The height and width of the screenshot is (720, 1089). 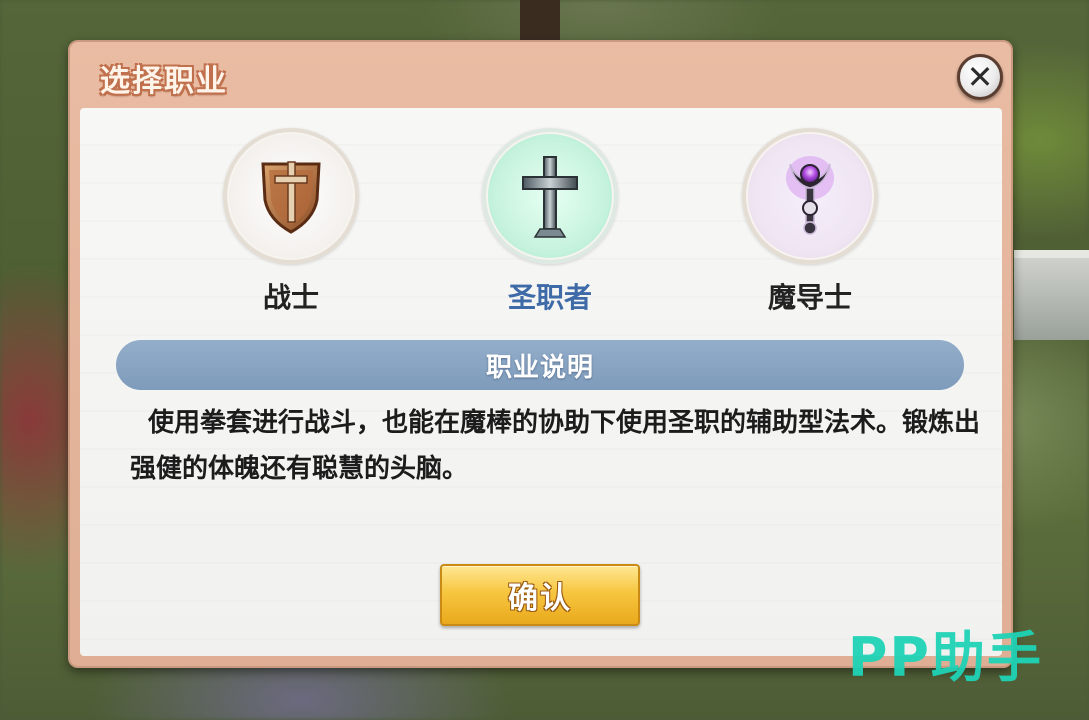 I want to click on close-icon: ✕, so click(x=980, y=77).